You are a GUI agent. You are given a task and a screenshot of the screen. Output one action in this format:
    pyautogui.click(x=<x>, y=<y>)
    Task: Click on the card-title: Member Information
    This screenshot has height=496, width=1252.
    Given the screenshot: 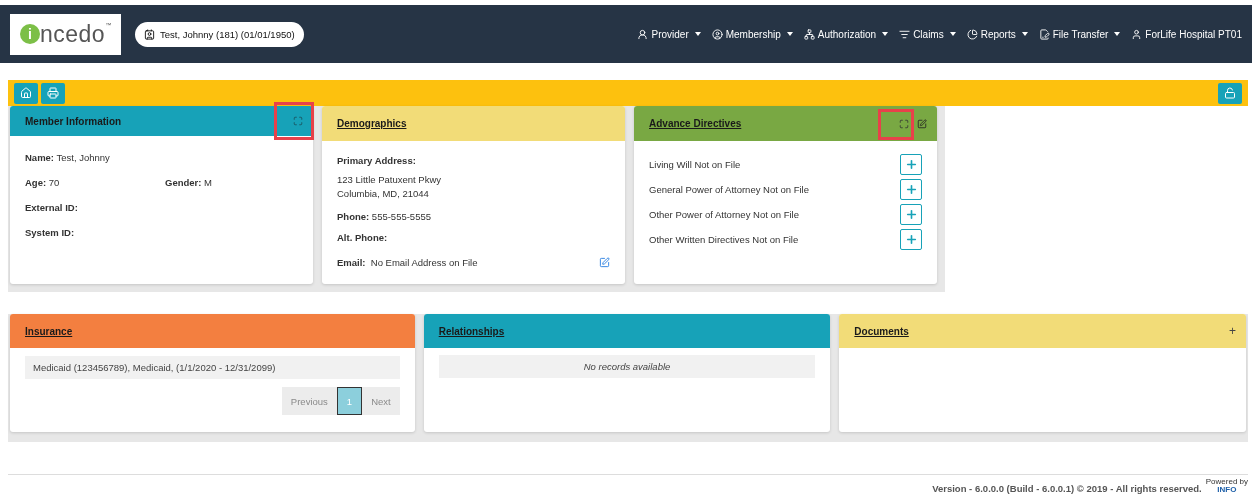 What is the action you would take?
    pyautogui.click(x=73, y=121)
    